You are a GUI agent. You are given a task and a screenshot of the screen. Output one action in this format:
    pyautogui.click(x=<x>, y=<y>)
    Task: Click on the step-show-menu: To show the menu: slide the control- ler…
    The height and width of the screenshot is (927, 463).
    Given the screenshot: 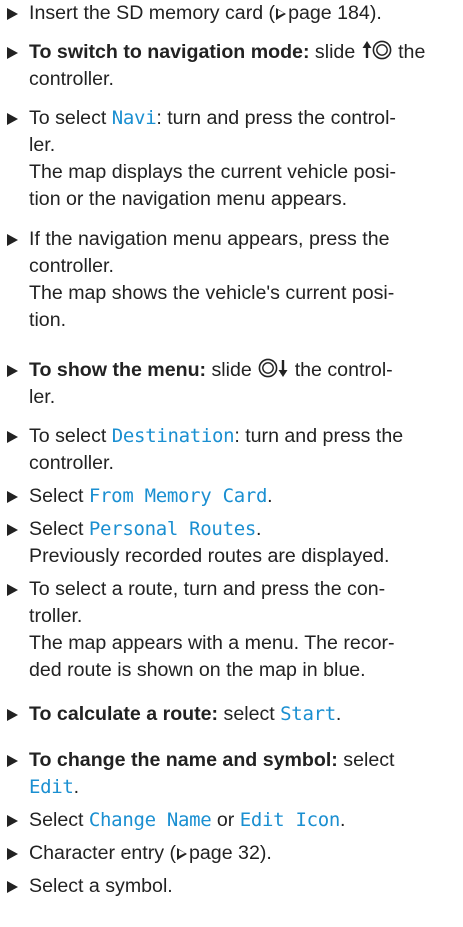 What is the action you would take?
    pyautogui.click(x=232, y=384)
    